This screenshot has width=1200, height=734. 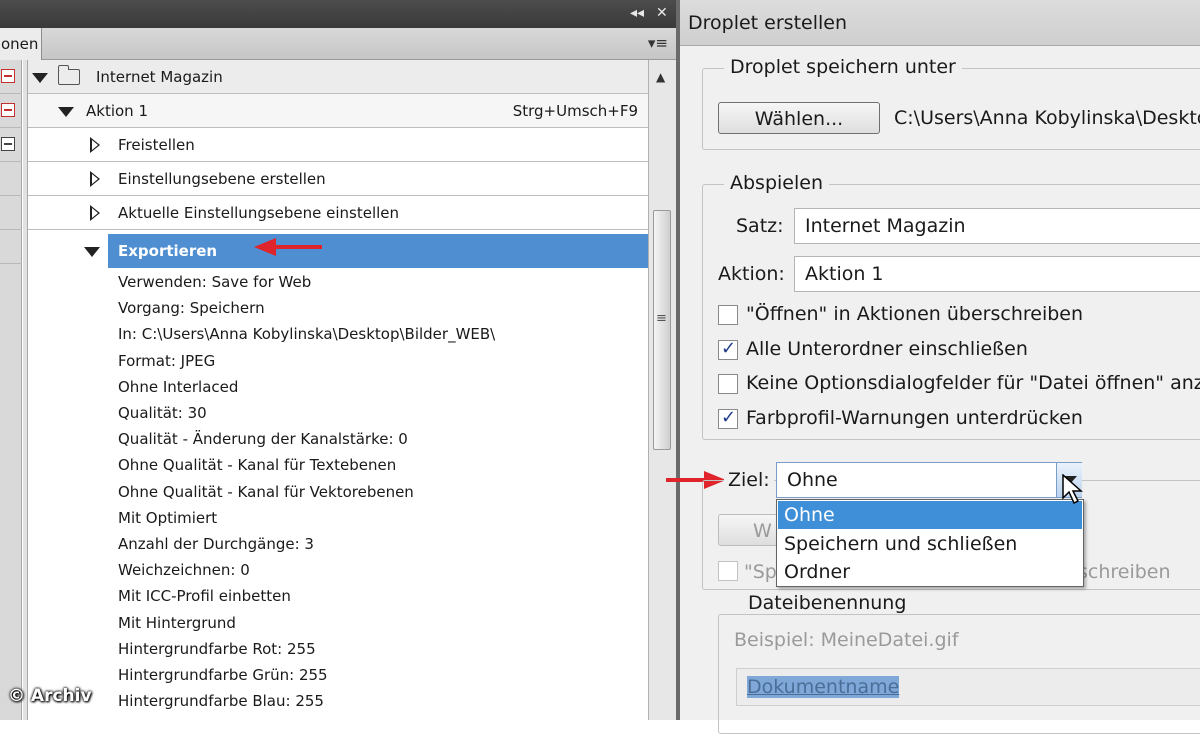 I want to click on step-row-export: Exportieren, so click(x=338, y=251).